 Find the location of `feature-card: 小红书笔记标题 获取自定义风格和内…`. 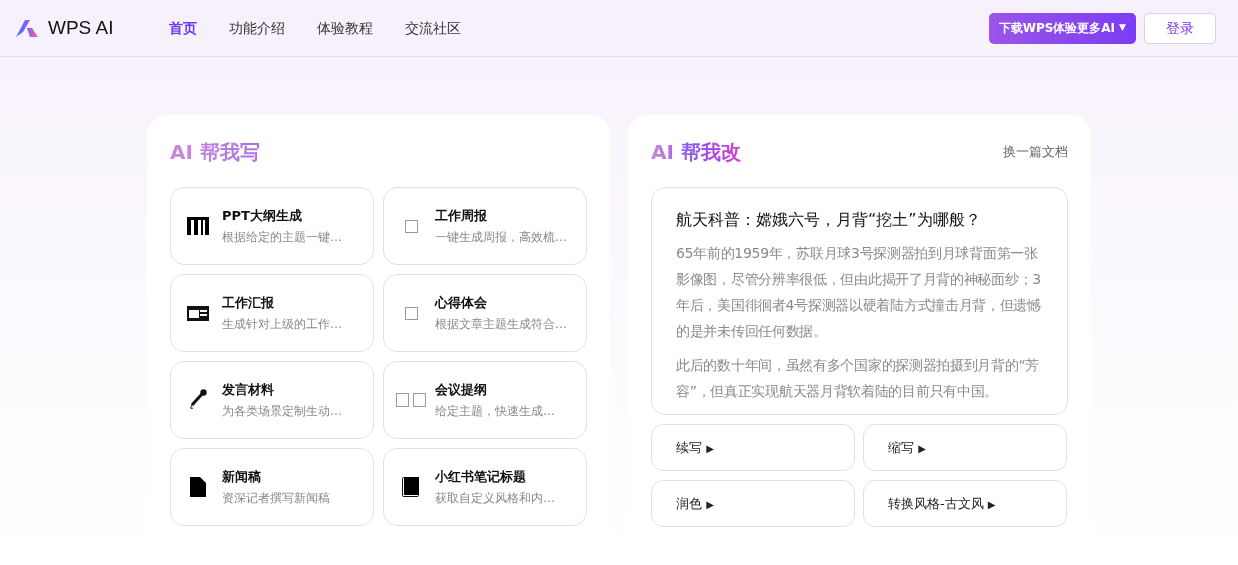

feature-card: 小红书笔记标题 获取自定义风格和内… is located at coordinates (485, 487).